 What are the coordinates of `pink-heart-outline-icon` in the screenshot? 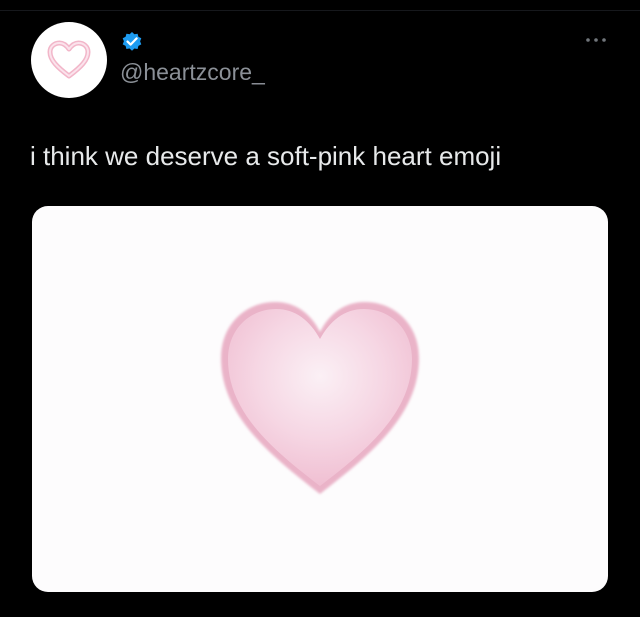 It's located at (69, 59).